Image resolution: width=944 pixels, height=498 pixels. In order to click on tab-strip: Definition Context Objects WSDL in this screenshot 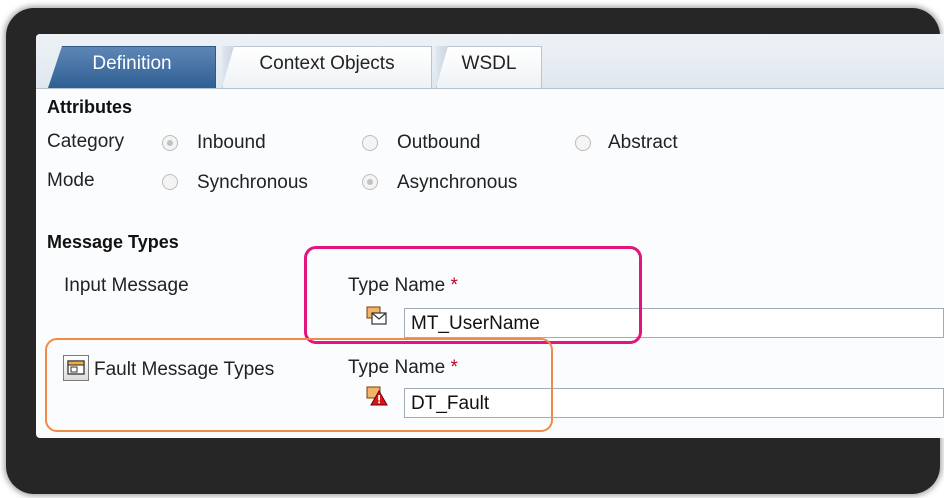, I will do `click(490, 61)`.